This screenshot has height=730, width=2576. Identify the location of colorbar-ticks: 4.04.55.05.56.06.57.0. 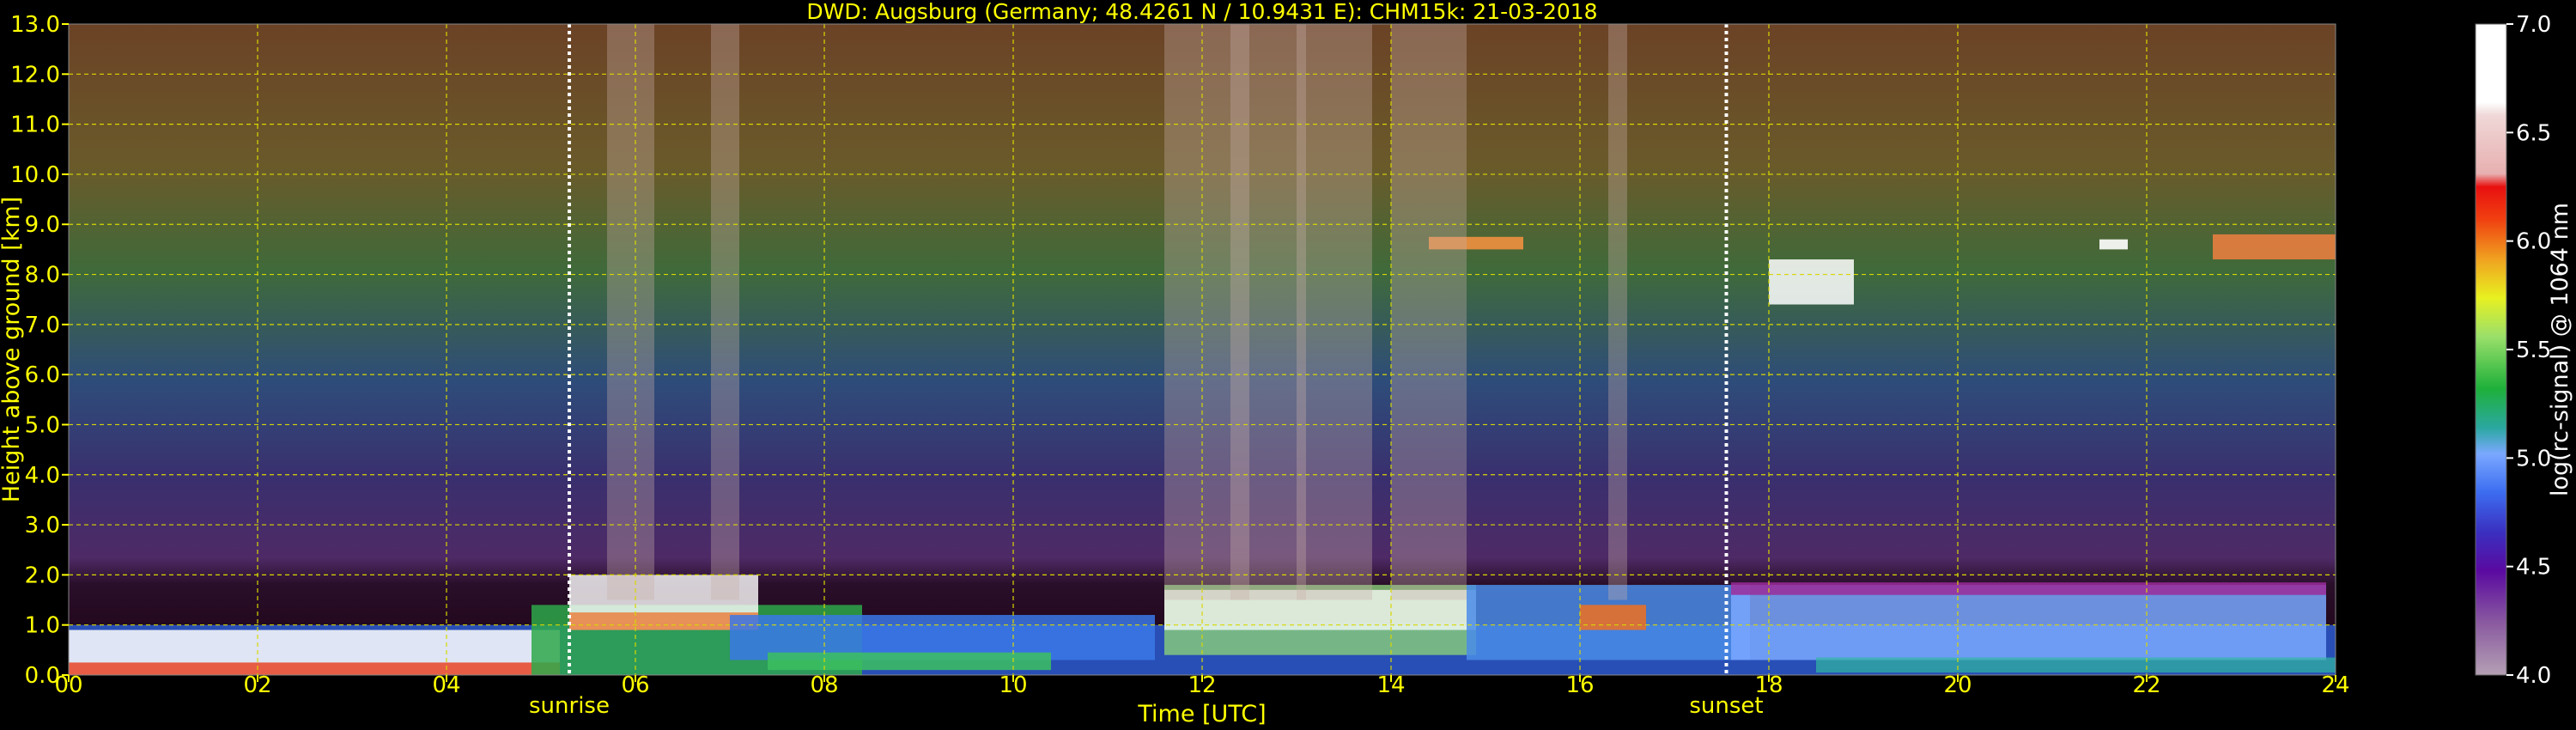
(2529, 350).